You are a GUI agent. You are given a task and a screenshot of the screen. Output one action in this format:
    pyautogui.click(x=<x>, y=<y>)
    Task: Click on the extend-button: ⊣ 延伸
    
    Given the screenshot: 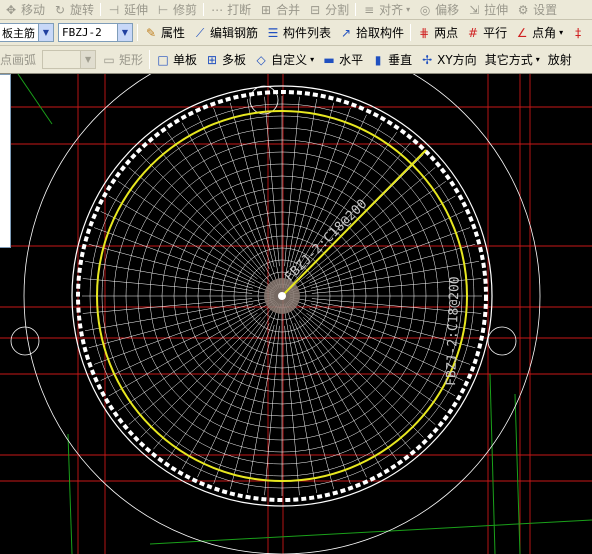 What is the action you would take?
    pyautogui.click(x=127, y=9)
    